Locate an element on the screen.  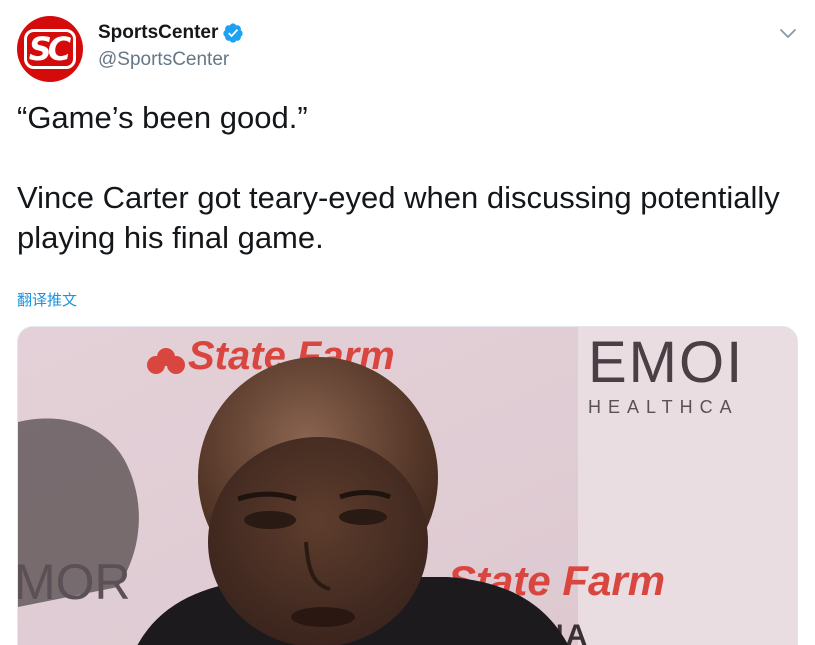
emory-sub-text: HEALTHCA is located at coordinates (663, 407).